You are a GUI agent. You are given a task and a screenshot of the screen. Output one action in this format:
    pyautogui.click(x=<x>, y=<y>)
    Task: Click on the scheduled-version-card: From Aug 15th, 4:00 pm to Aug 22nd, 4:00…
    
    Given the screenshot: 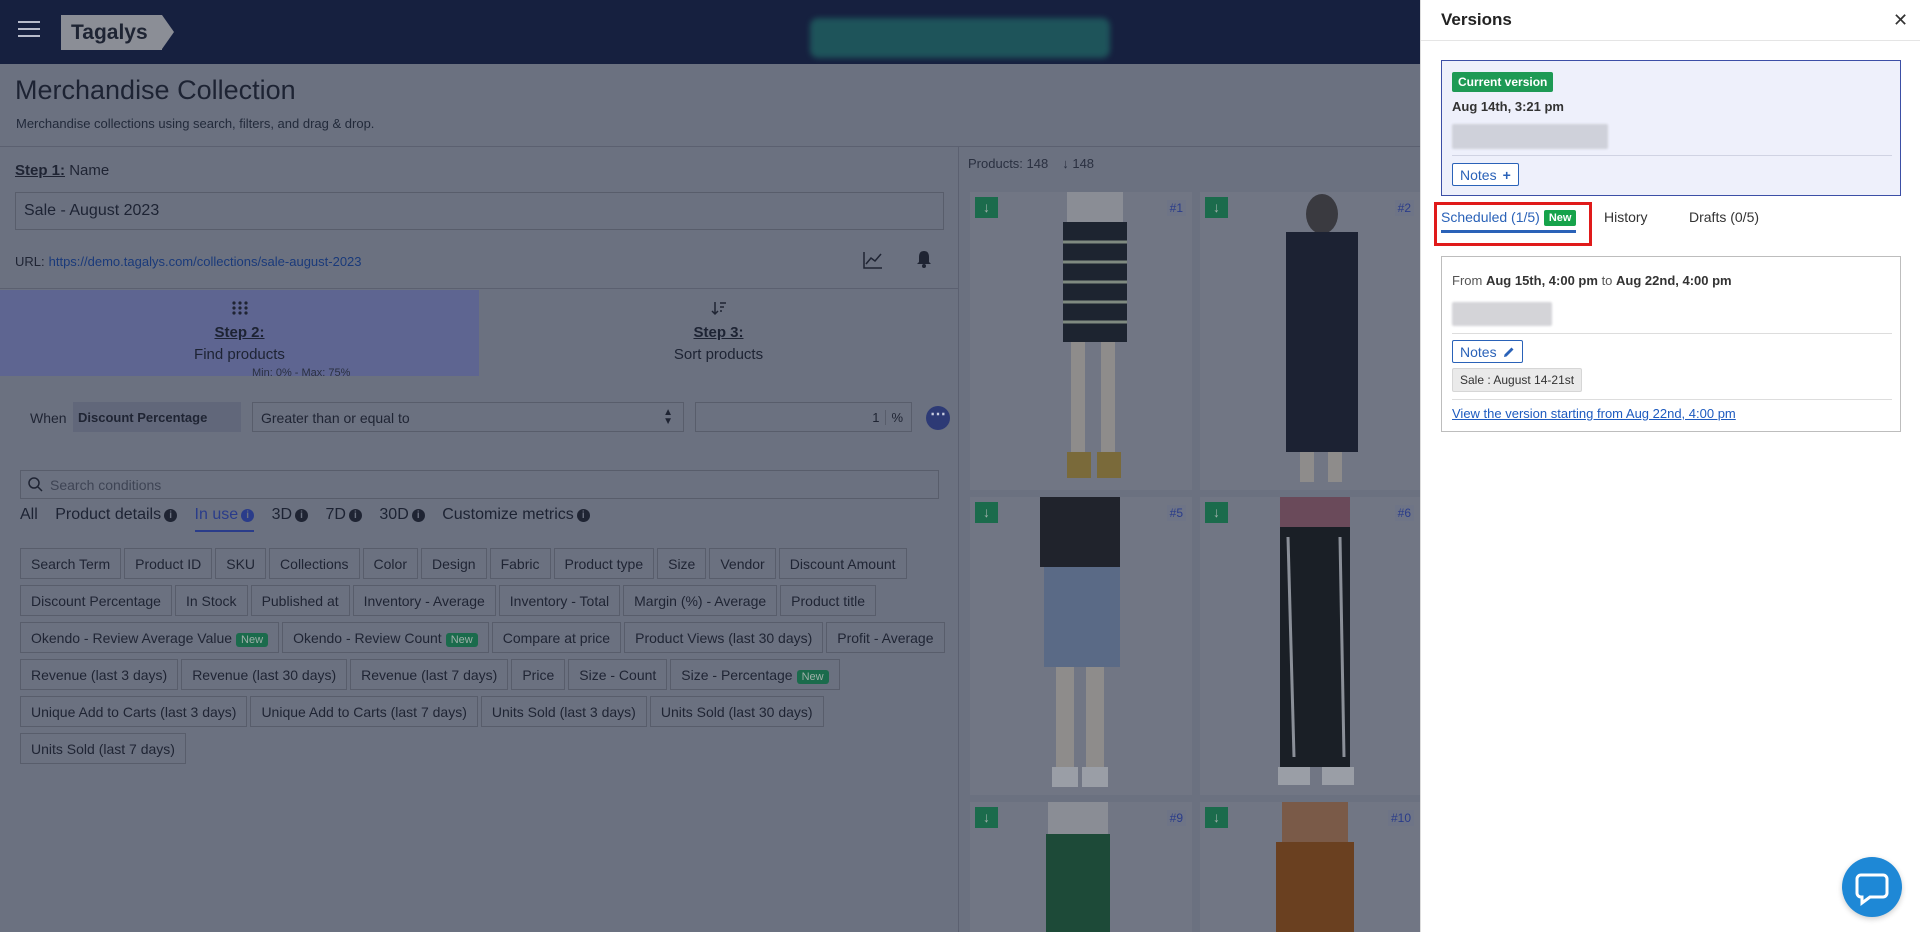 What is the action you would take?
    pyautogui.click(x=1671, y=344)
    